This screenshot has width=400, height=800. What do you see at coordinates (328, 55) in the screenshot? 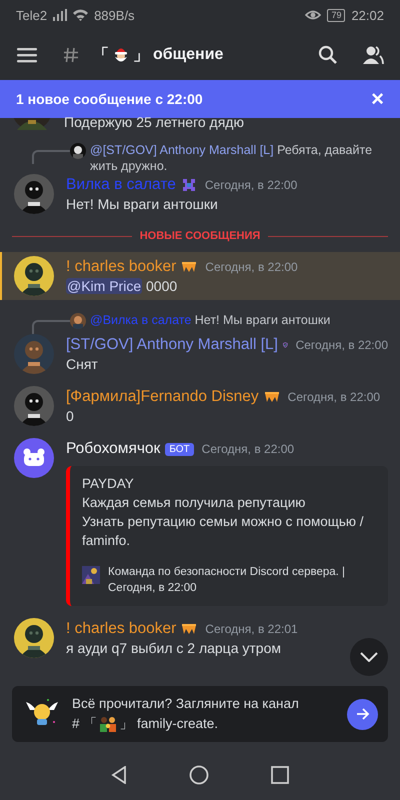
I see `search-icon` at bounding box center [328, 55].